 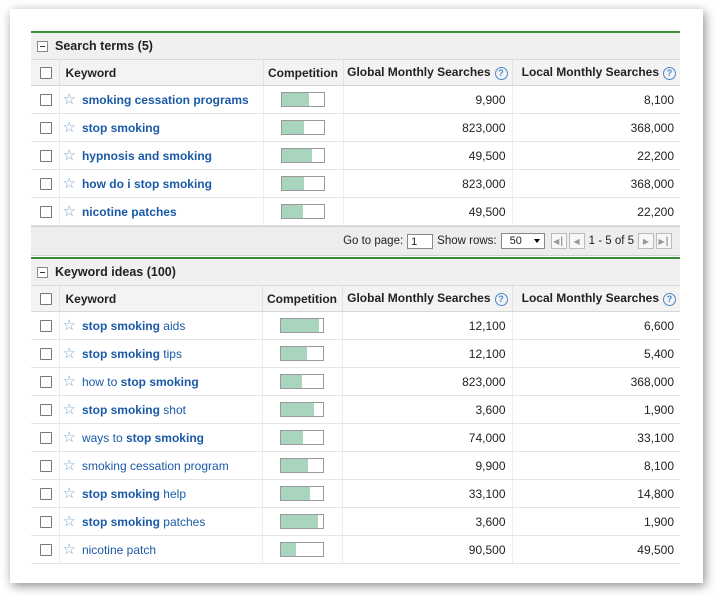 What do you see at coordinates (161, 549) in the screenshot?
I see `keyword-cell: ☆ nicotine patch` at bounding box center [161, 549].